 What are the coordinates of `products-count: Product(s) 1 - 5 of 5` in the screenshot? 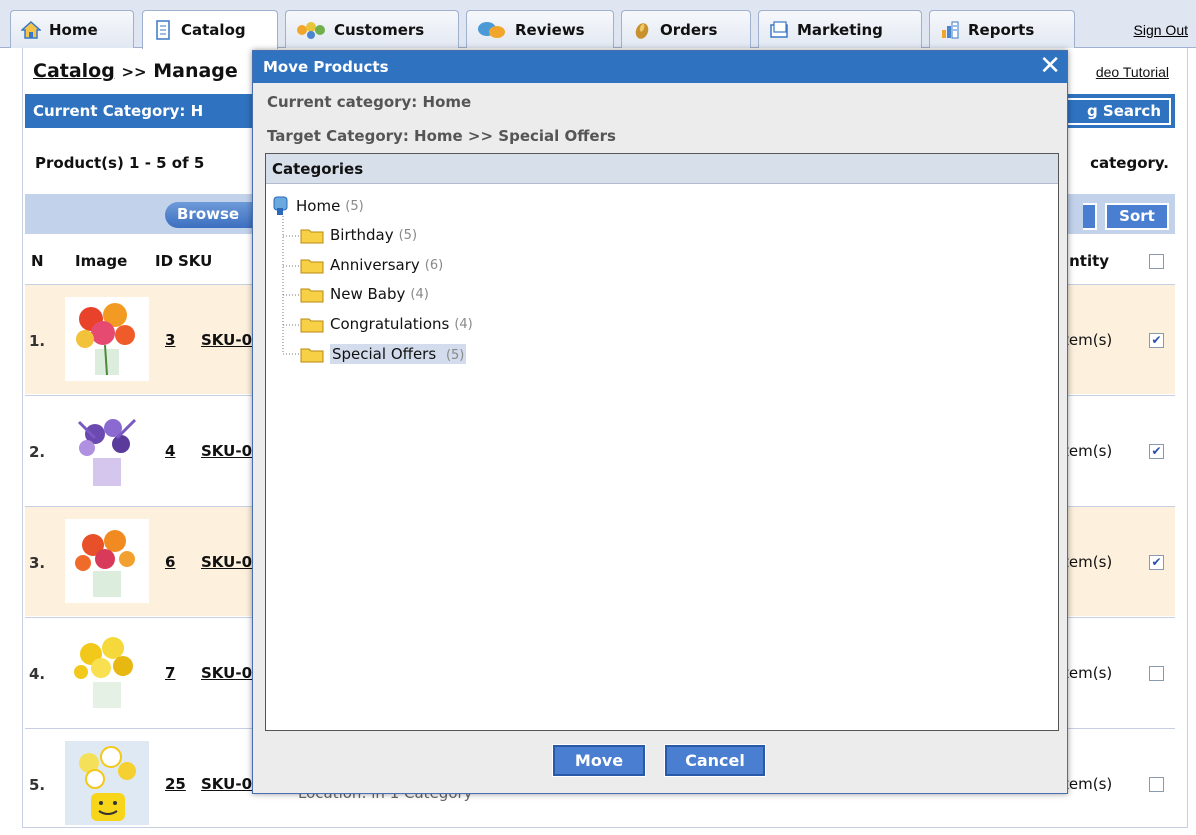 It's located at (120, 163).